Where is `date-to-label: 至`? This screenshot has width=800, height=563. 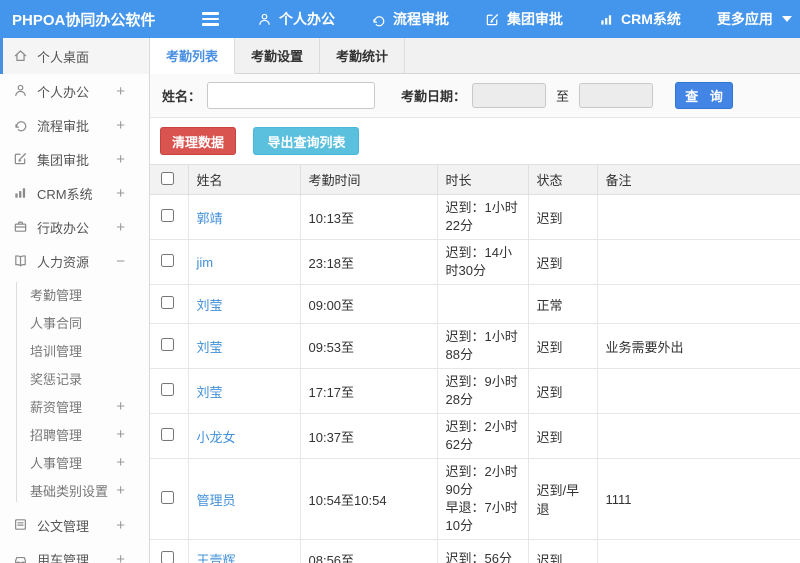
date-to-label: 至 is located at coordinates (563, 96).